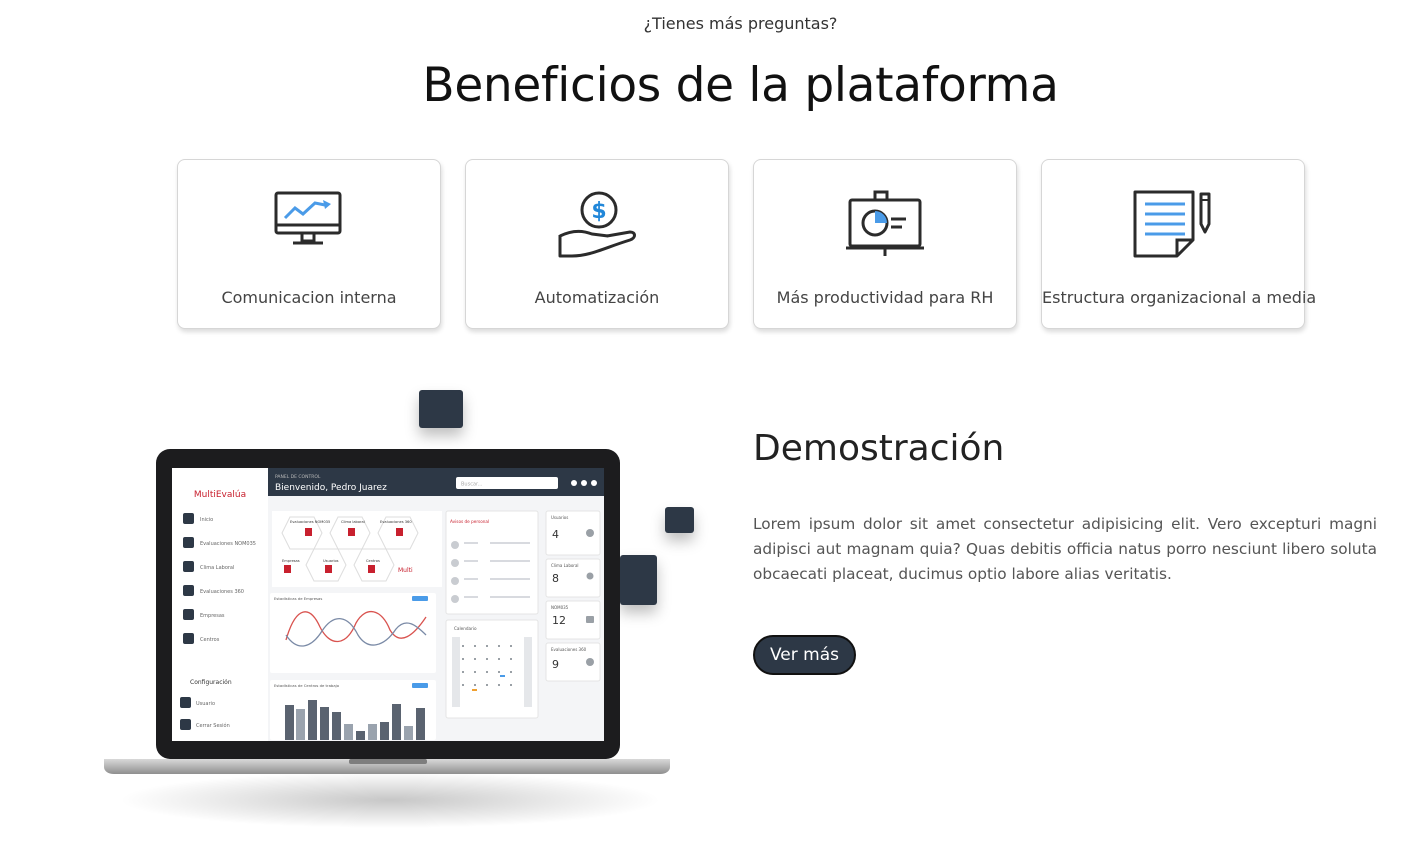  I want to click on dashboard-stat-value: 8, so click(555, 578).